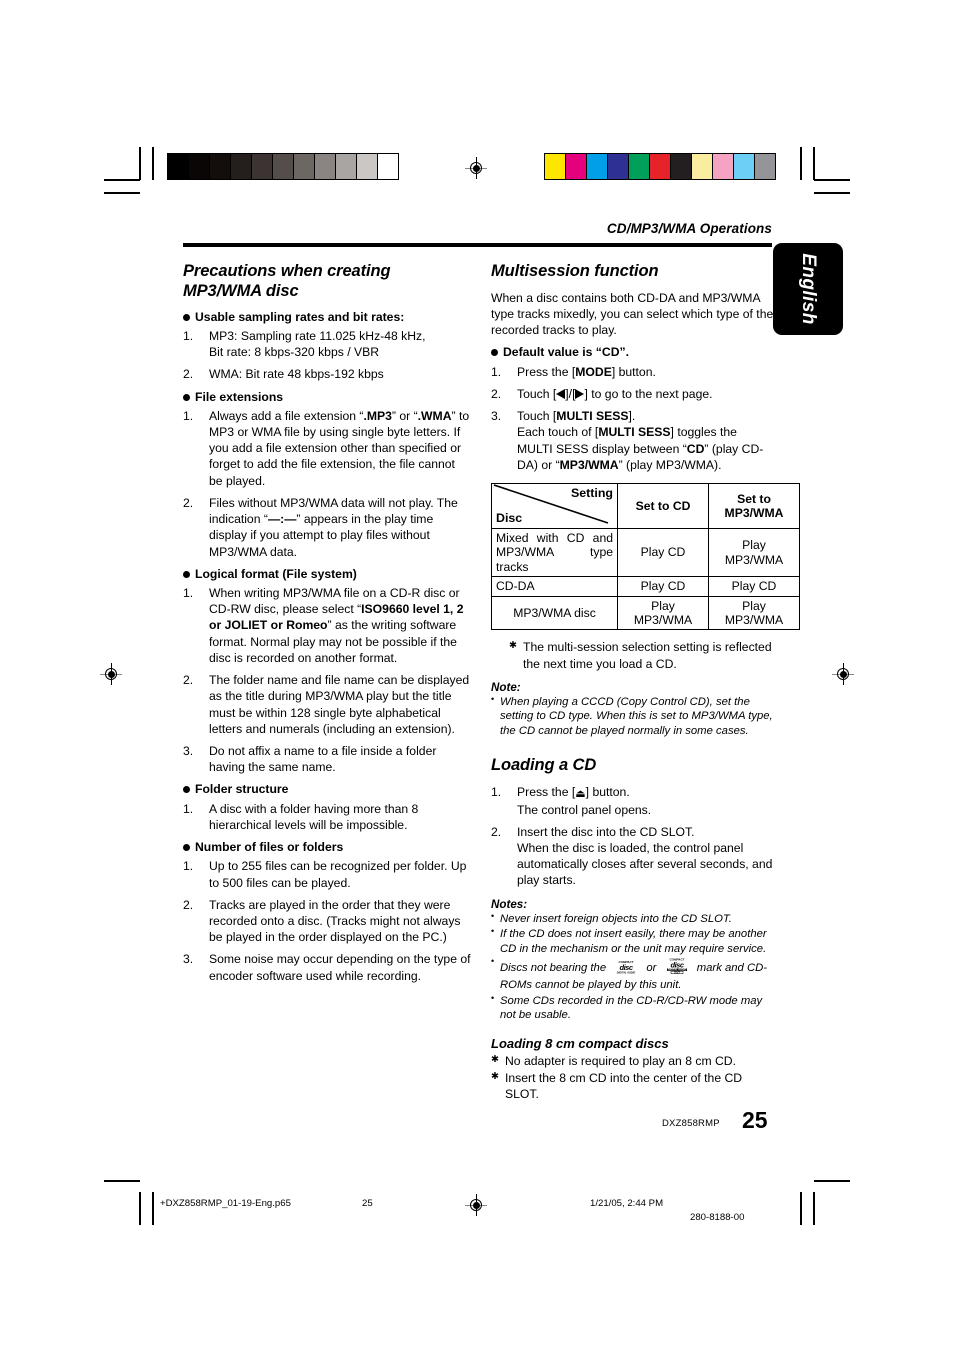 Image resolution: width=954 pixels, height=1351 pixels. What do you see at coordinates (754, 553) in the screenshot?
I see `table-cell-set-to-mp3wma: Play MP3/WMA` at bounding box center [754, 553].